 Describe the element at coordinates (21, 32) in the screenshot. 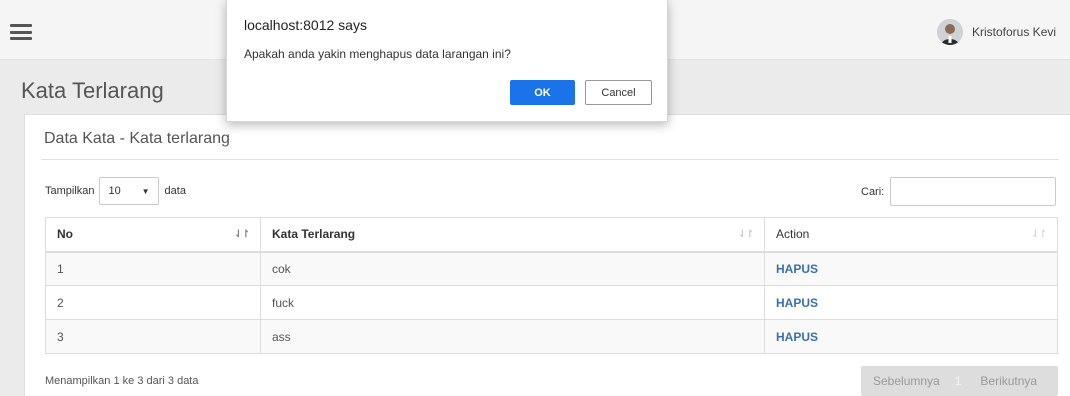

I see `hamburger-menu-icon` at that location.